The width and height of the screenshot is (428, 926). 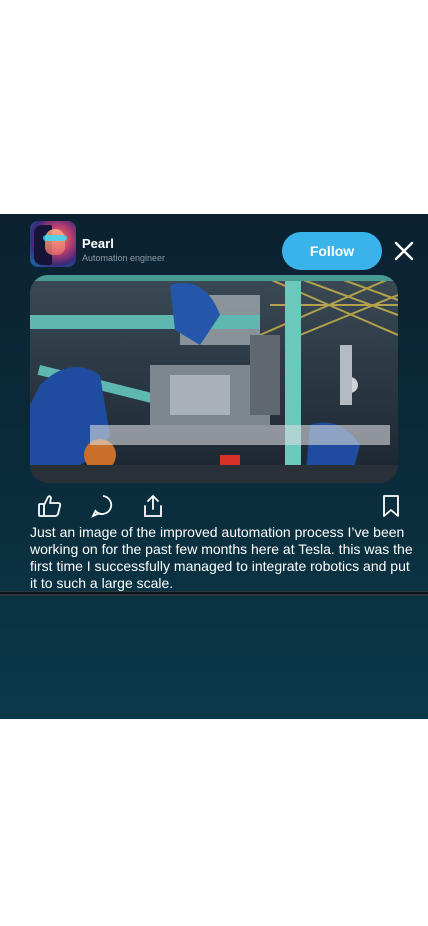 What do you see at coordinates (124, 258) in the screenshot?
I see `author-title: Automation engineer` at bounding box center [124, 258].